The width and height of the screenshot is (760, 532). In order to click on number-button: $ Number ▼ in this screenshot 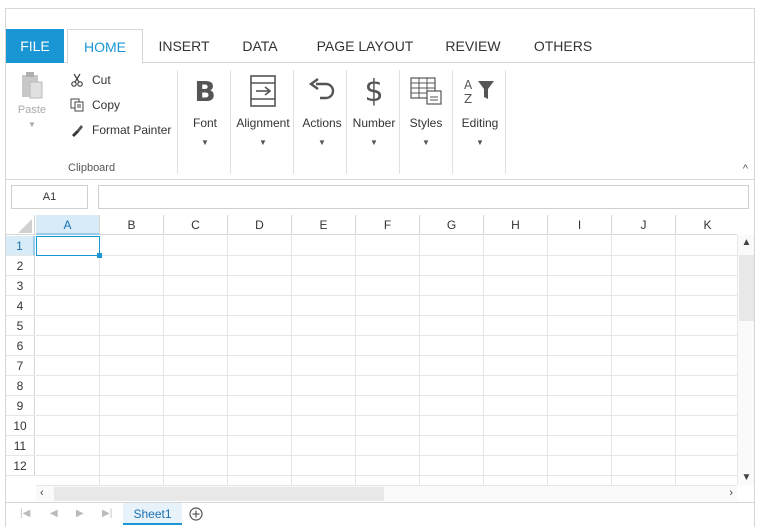, I will do `click(374, 110)`.